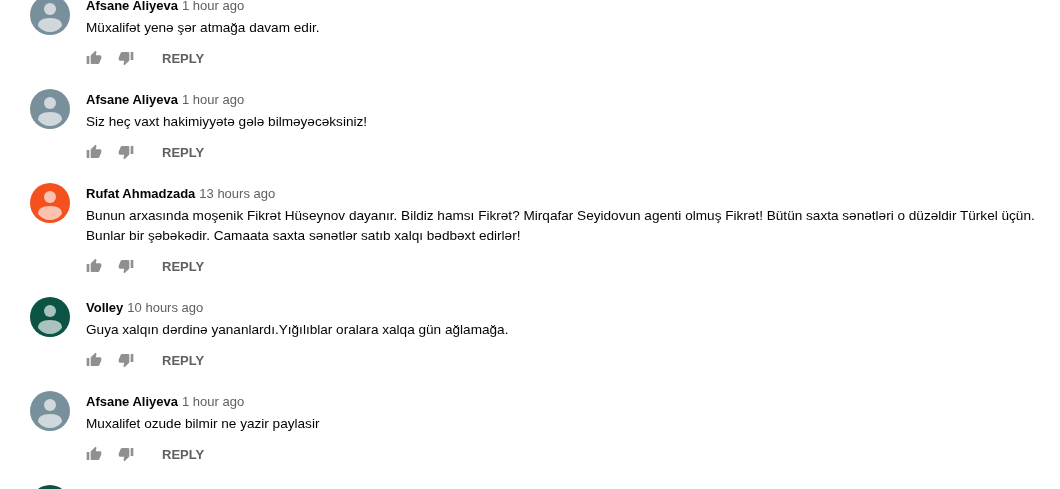 Image resolution: width=1060 pixels, height=489 pixels. What do you see at coordinates (298, 330) in the screenshot?
I see `comment-text: Guya xalqın dərdinə yananlardı.Yığılıblar oralara xalqa gün ağlamağa.` at bounding box center [298, 330].